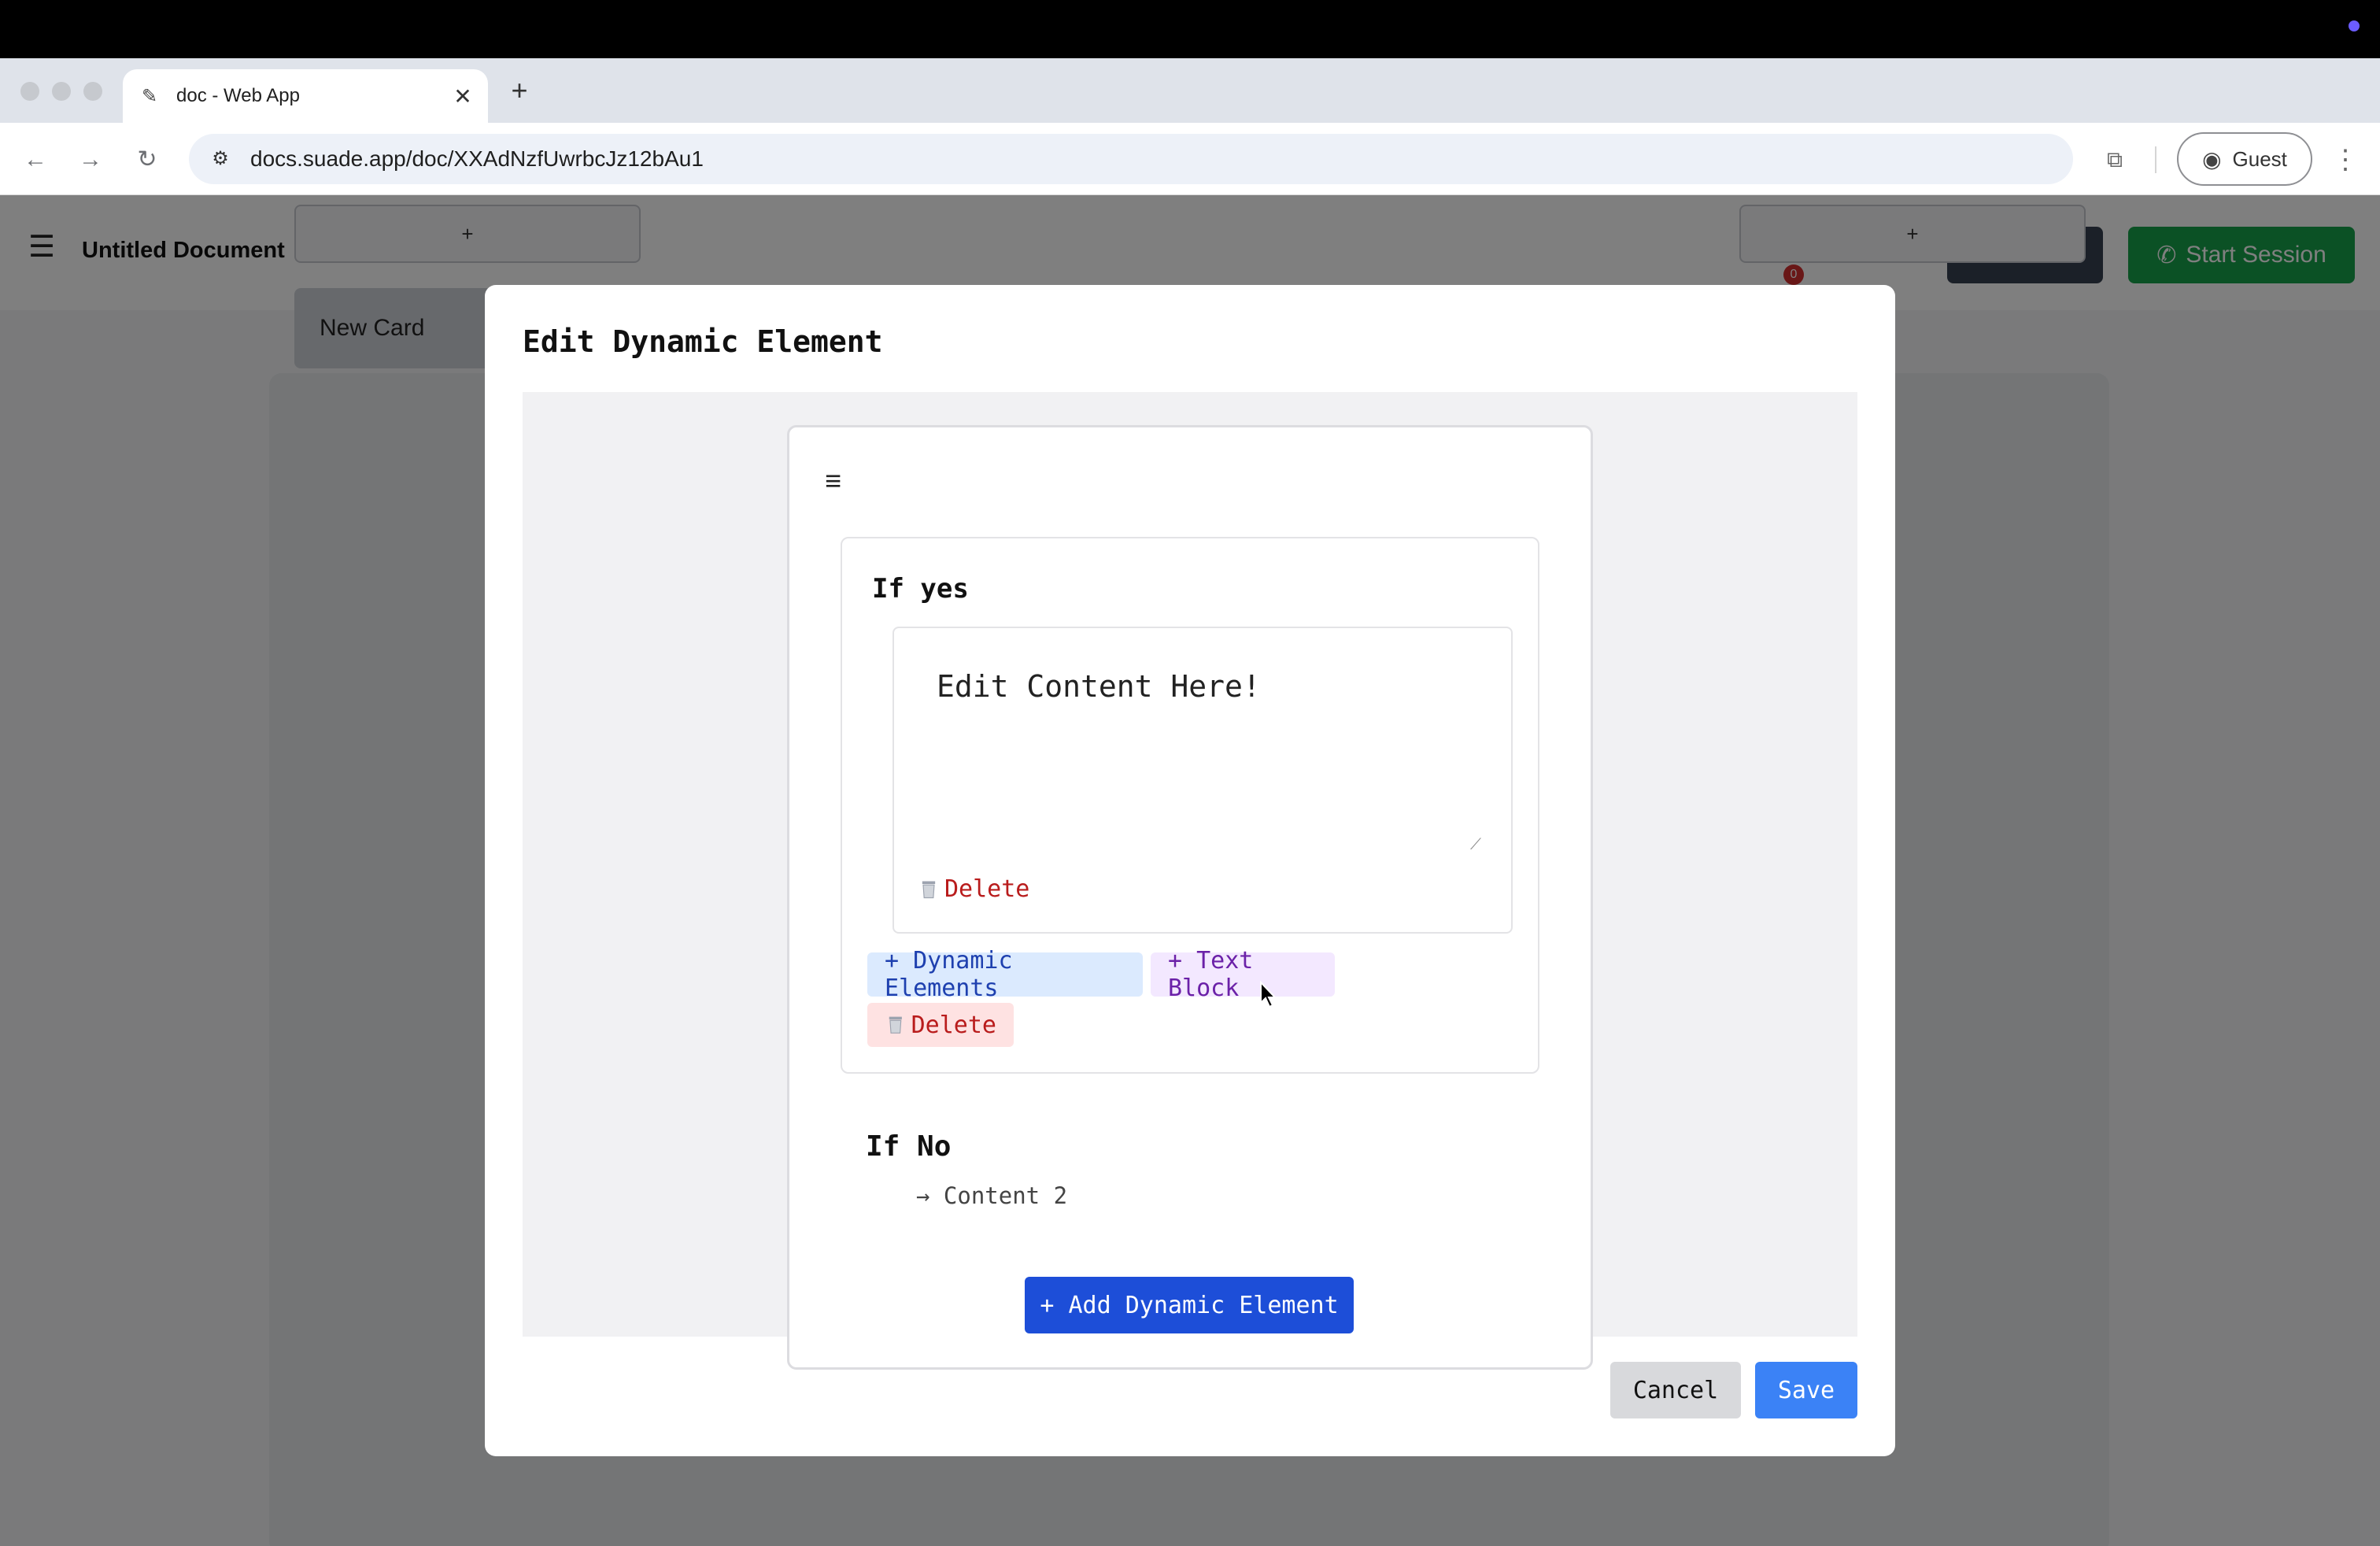  I want to click on add-dynamic-elements-chip: + Dynamic Elements, so click(1005, 974).